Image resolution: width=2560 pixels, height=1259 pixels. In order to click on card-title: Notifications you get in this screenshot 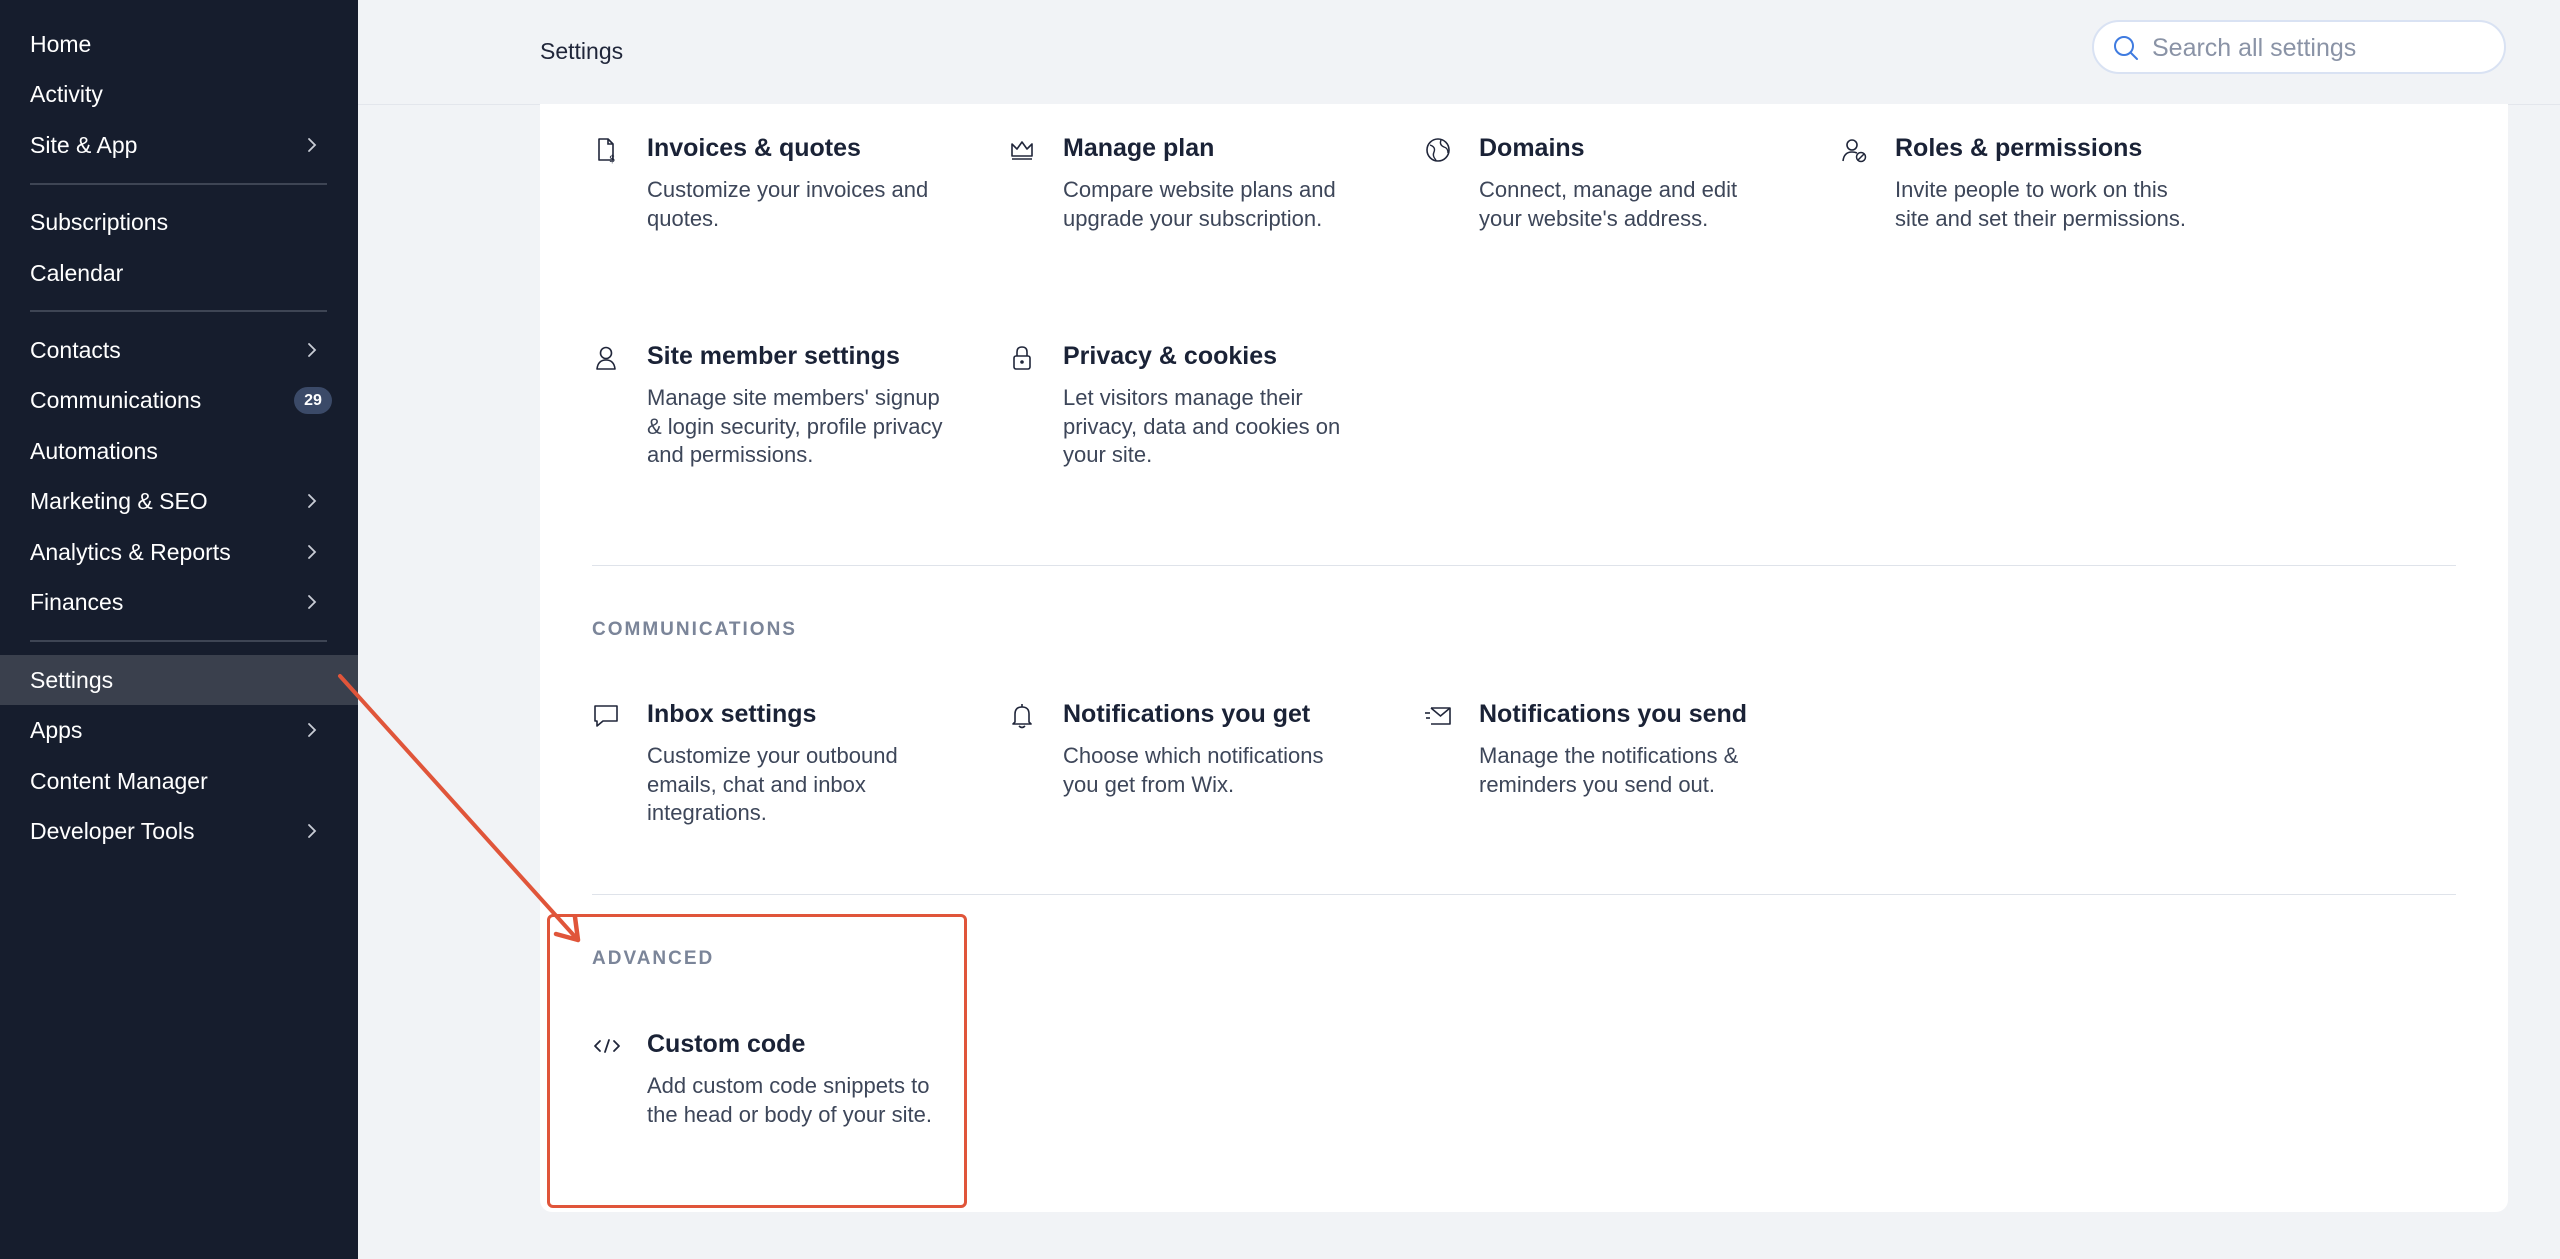, I will do `click(1187, 714)`.